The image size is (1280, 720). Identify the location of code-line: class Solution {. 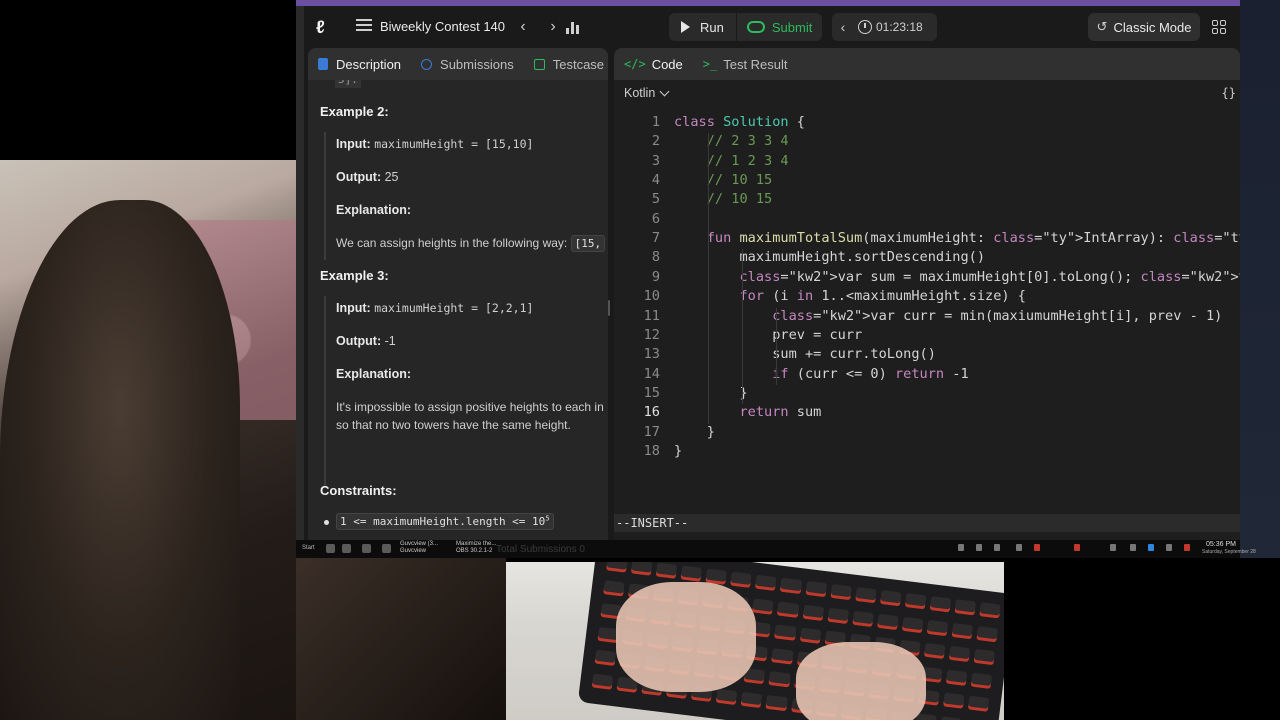
(739, 122).